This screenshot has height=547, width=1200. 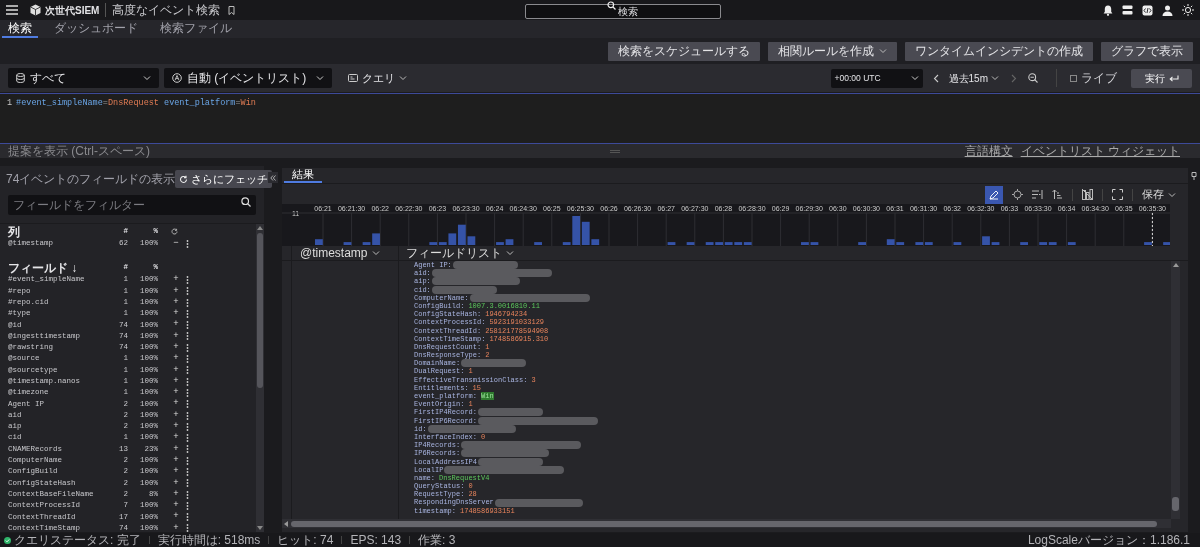 What do you see at coordinates (1147, 51) in the screenshot?
I see `action-button: グラフで表示` at bounding box center [1147, 51].